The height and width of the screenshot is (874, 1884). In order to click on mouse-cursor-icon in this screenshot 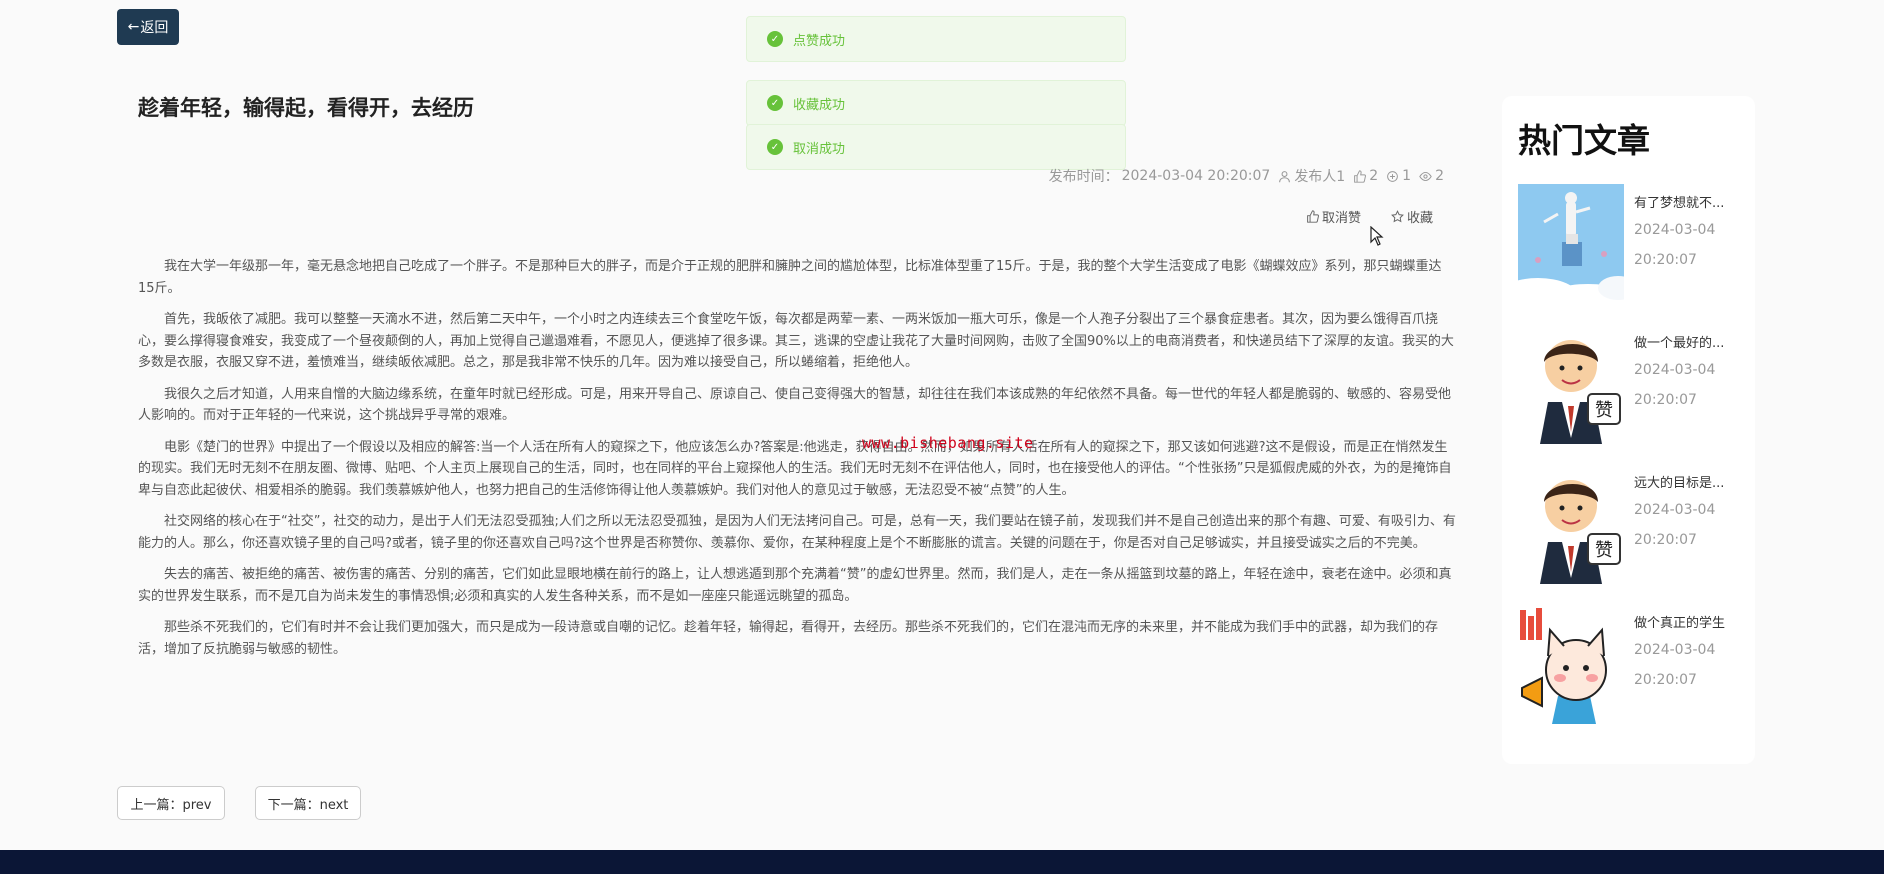, I will do `click(1377, 236)`.